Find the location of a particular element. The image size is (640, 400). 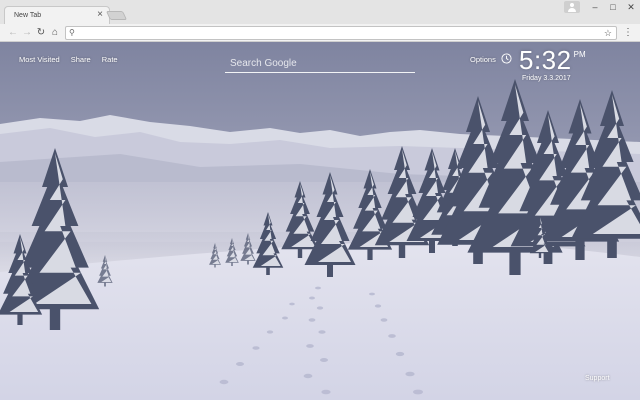

clock-date: Friday 3.3.2017 is located at coordinates (546, 78).